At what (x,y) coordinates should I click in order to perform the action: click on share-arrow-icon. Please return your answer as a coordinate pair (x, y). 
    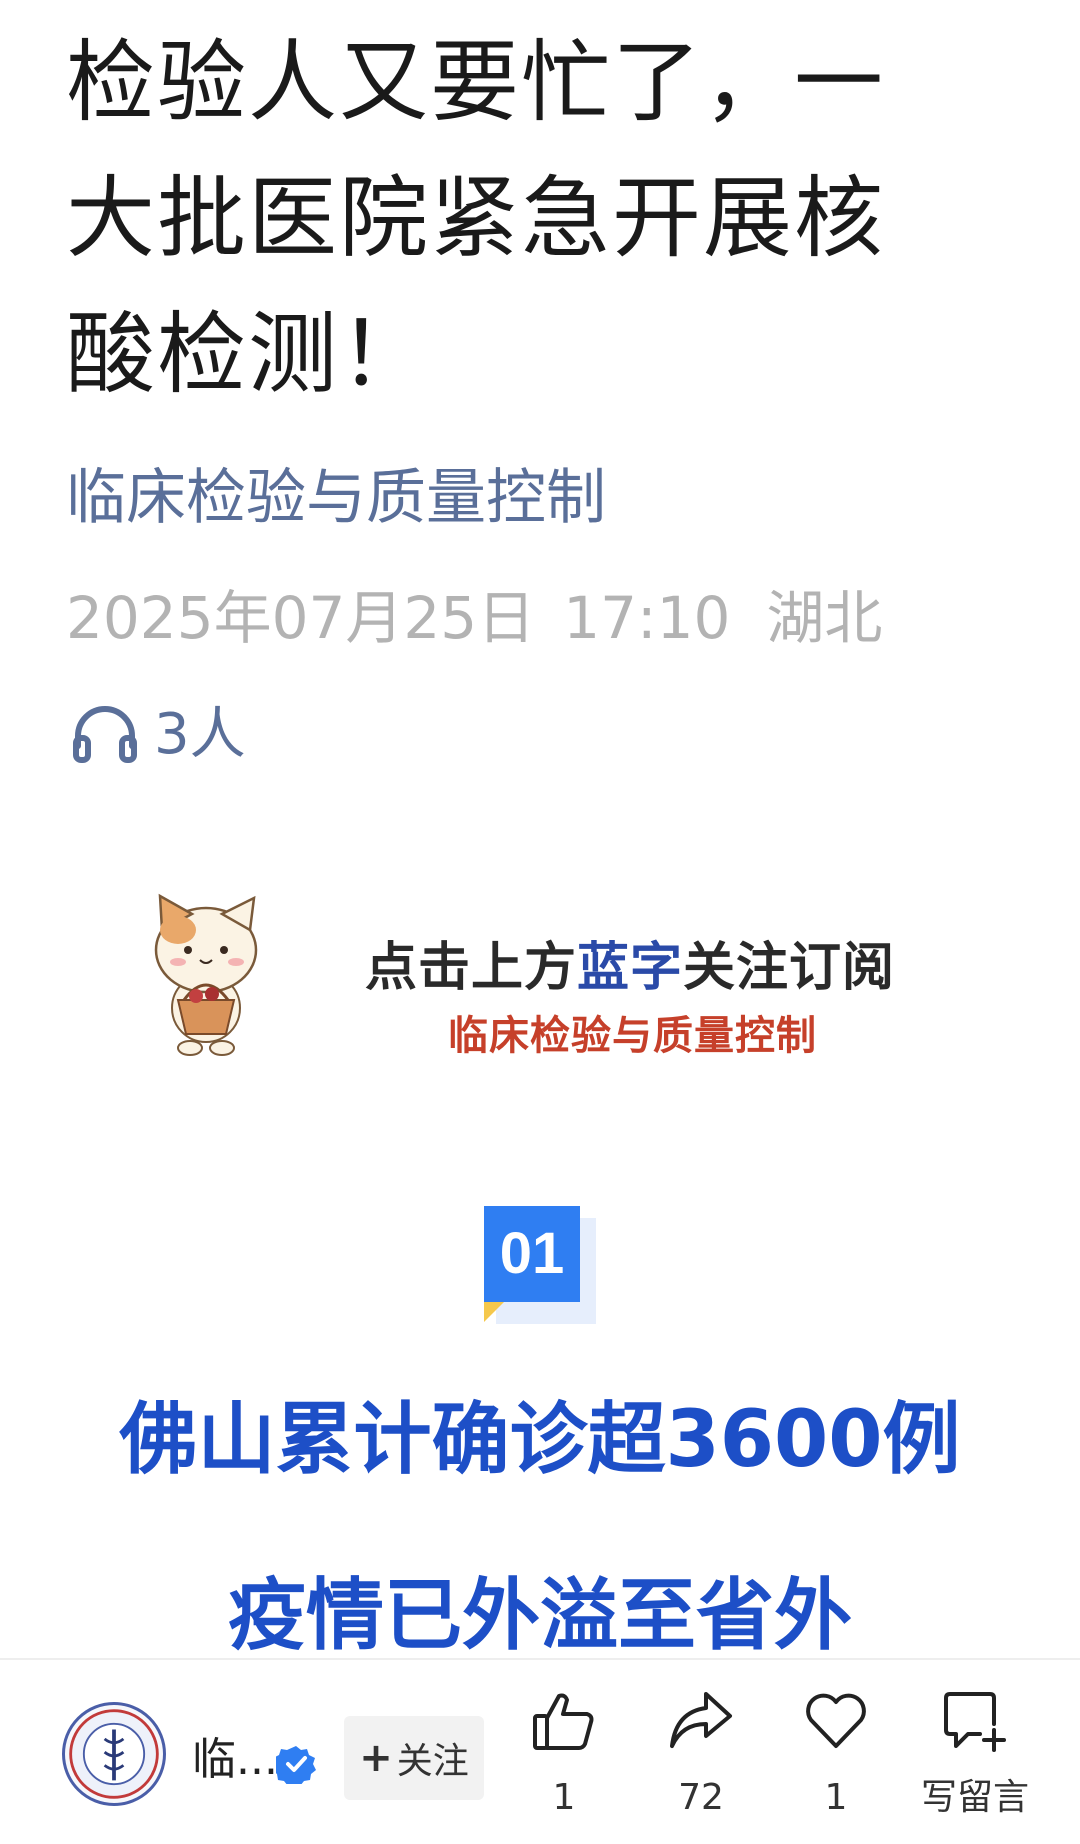
    Looking at the image, I should click on (701, 1721).